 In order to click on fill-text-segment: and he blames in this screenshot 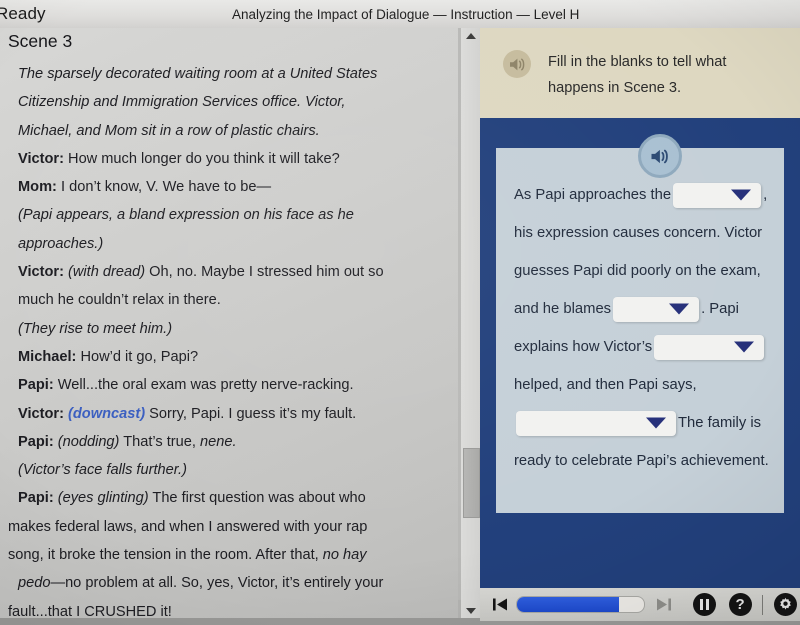, I will do `click(563, 309)`.